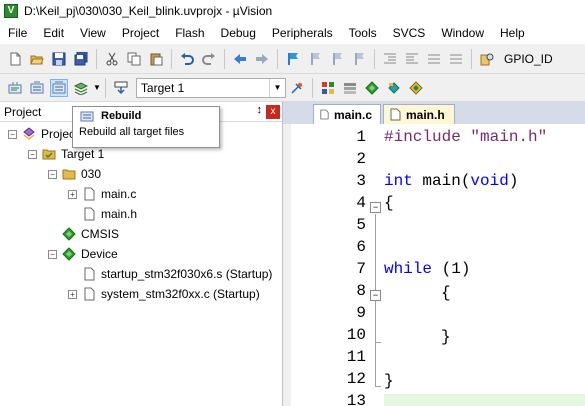 The image size is (585, 406). I want to click on uncomment-icon, so click(456, 59).